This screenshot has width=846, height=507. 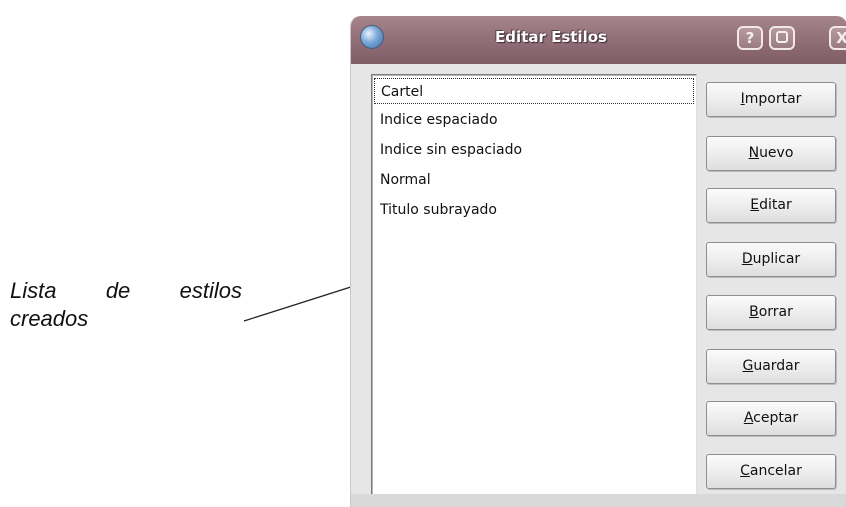 I want to click on annotation-label: Lista de estilos creados, so click(x=126, y=305).